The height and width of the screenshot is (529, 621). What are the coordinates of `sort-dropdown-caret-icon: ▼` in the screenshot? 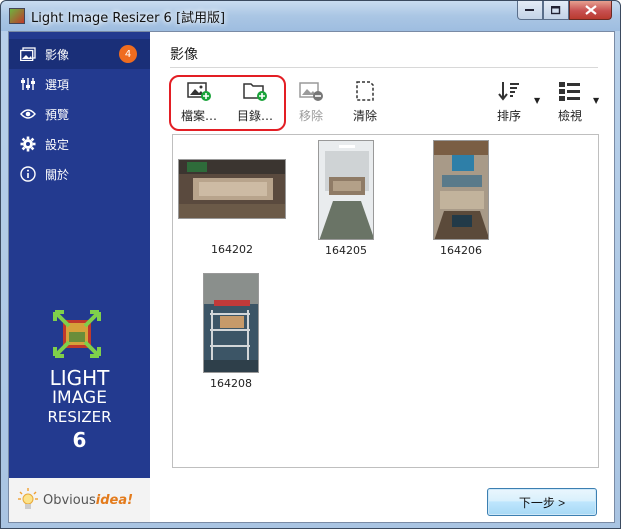 It's located at (537, 100).